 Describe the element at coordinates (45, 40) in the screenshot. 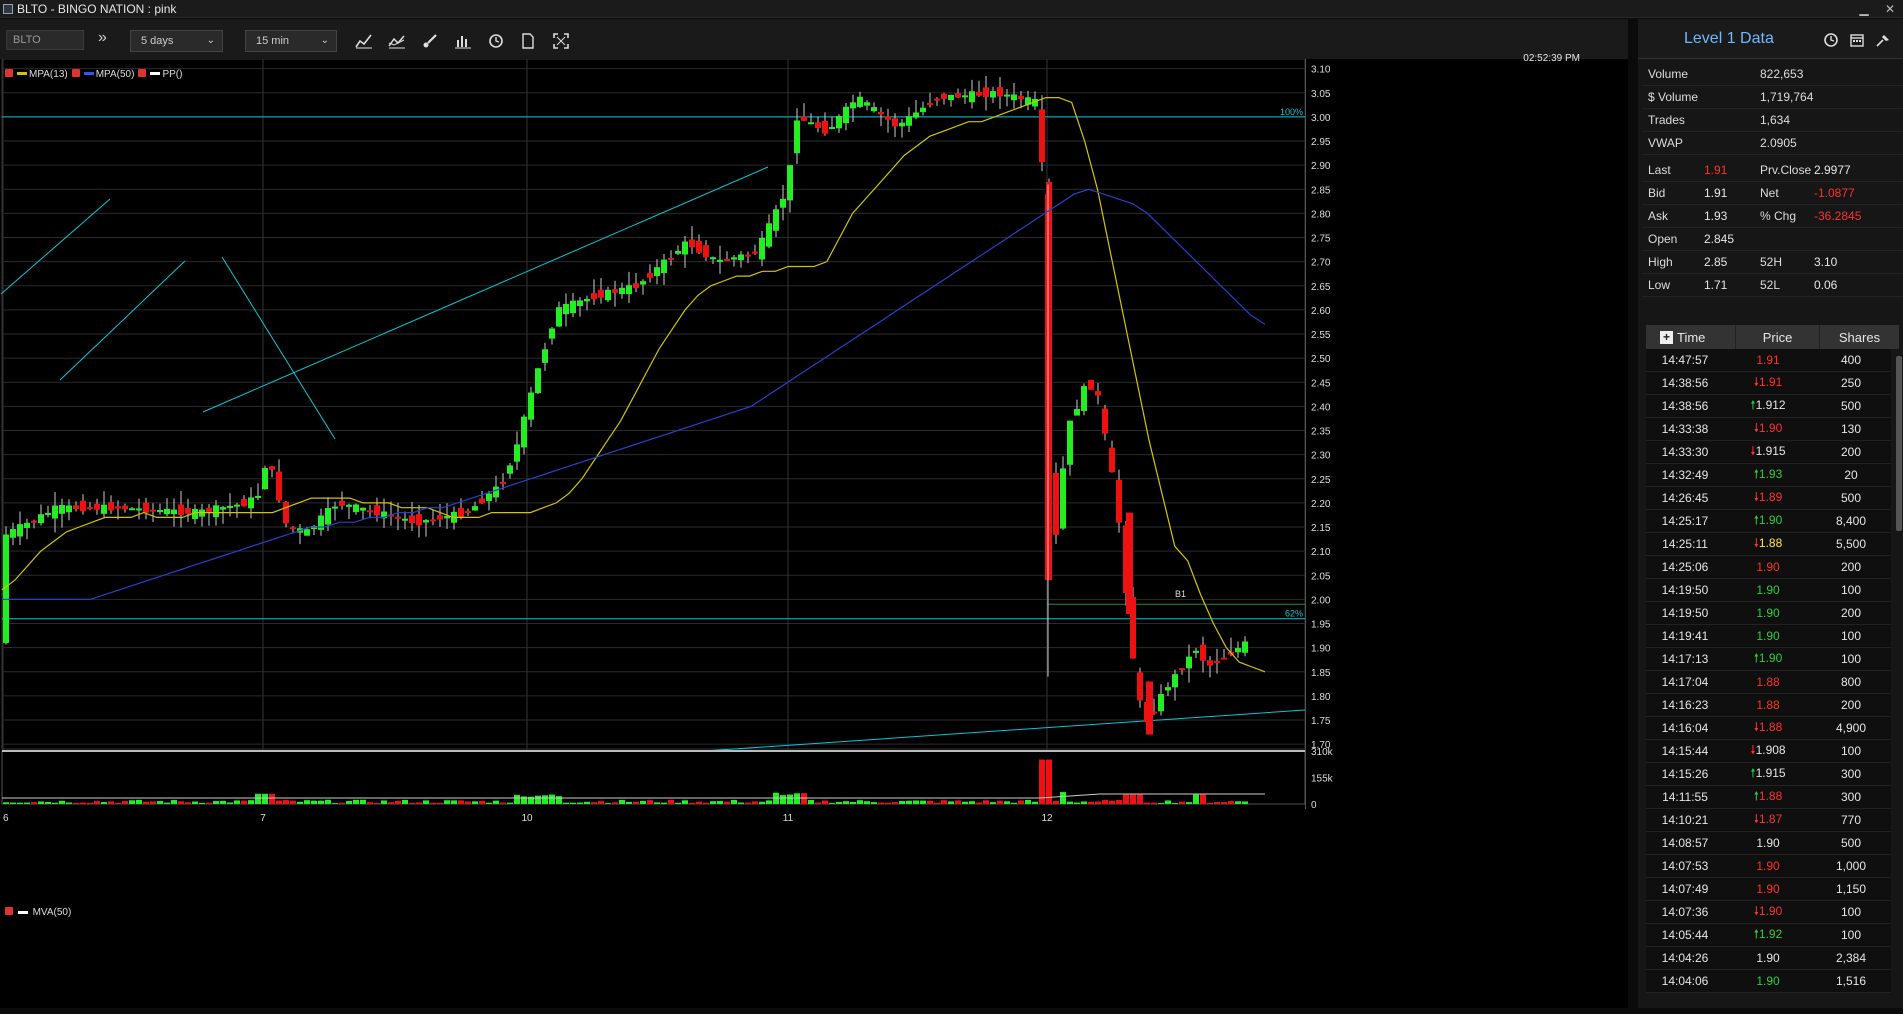

I see `symbol-input: BLTO` at that location.